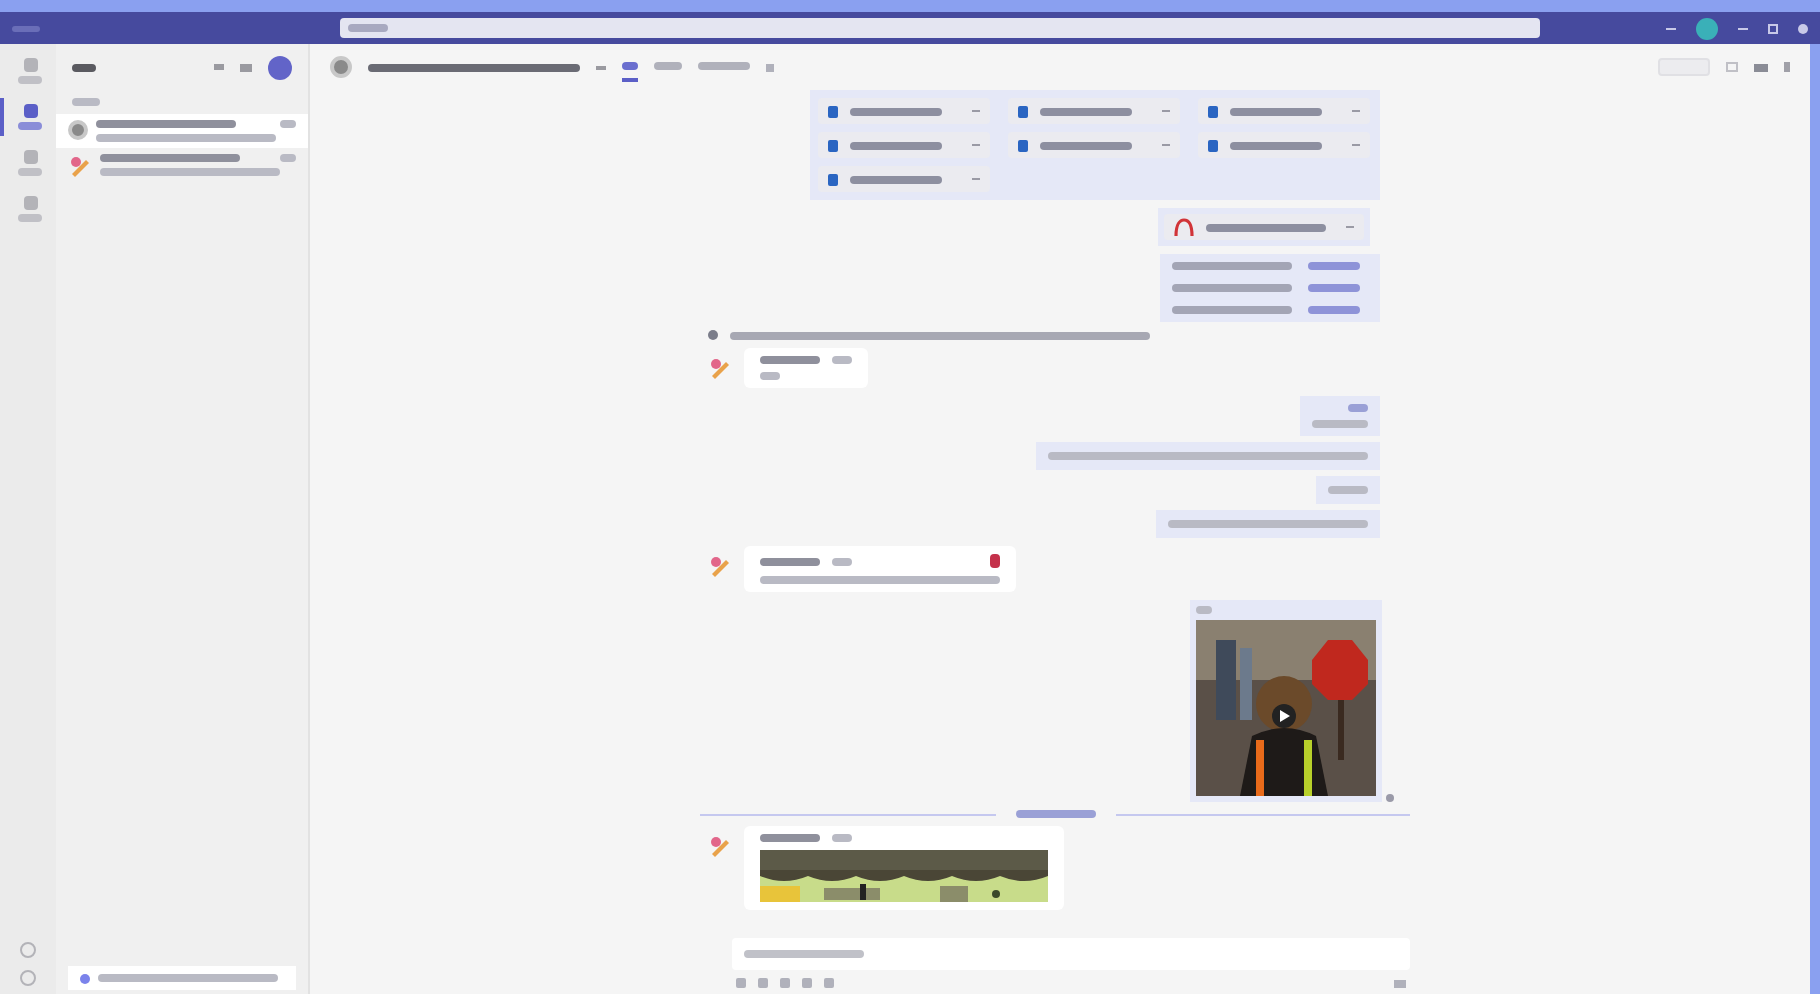 Image resolution: width=1820 pixels, height=994 pixels. What do you see at coordinates (1773, 28) in the screenshot?
I see `maximize-icon` at bounding box center [1773, 28].